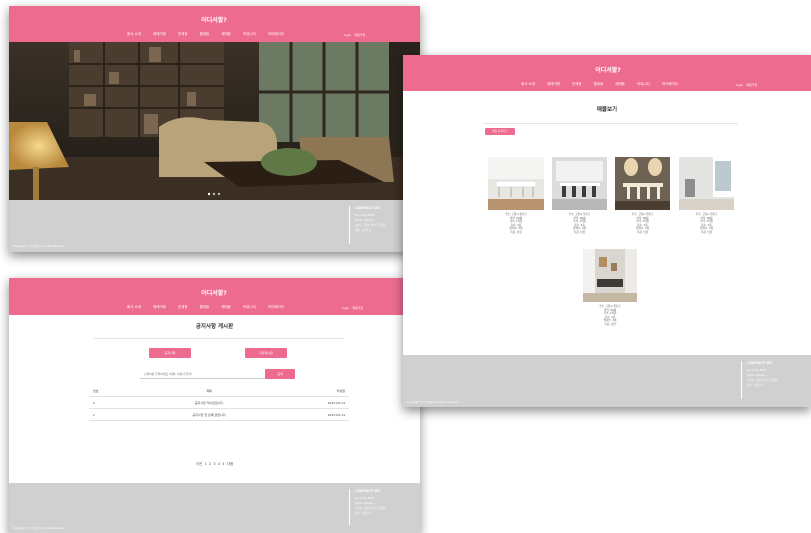 This screenshot has height=533, width=811. What do you see at coordinates (214, 327) in the screenshot?
I see `board-title: 공지사항 게시판` at bounding box center [214, 327].